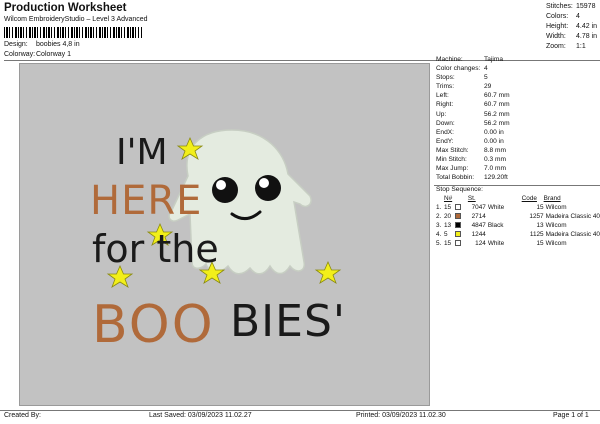  I want to click on design-text-line1: I'M, so click(142, 152).